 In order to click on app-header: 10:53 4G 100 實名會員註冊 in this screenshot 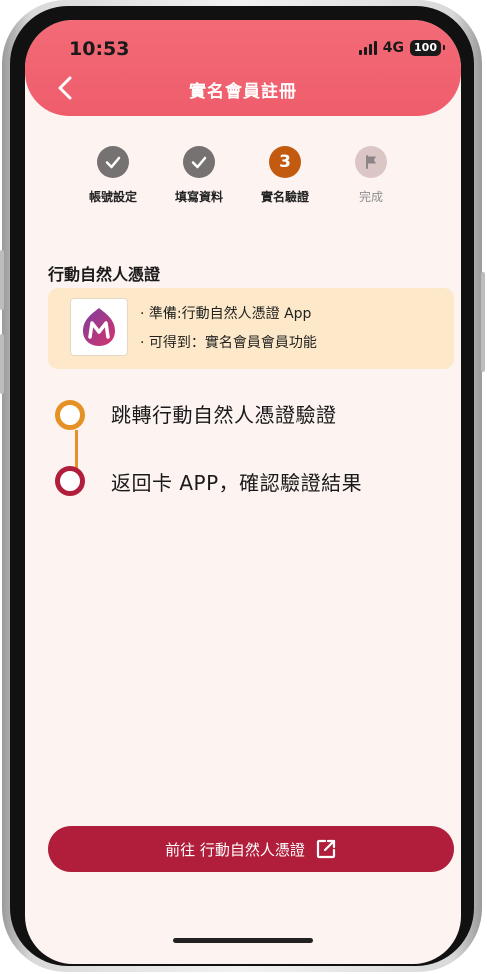, I will do `click(243, 68)`.